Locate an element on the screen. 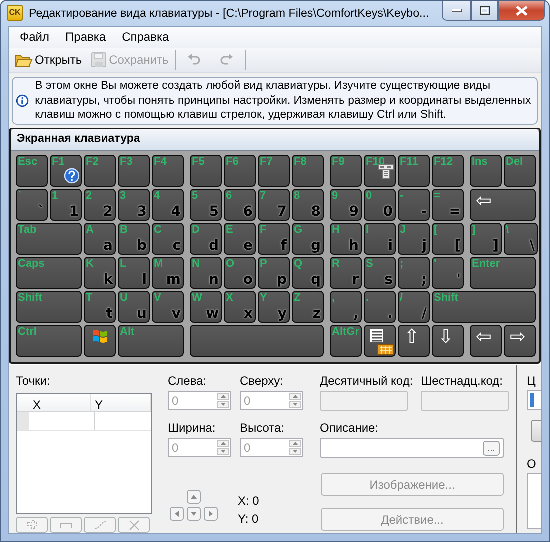 The image size is (550, 542). keyboard-key: = = is located at coordinates (448, 205).